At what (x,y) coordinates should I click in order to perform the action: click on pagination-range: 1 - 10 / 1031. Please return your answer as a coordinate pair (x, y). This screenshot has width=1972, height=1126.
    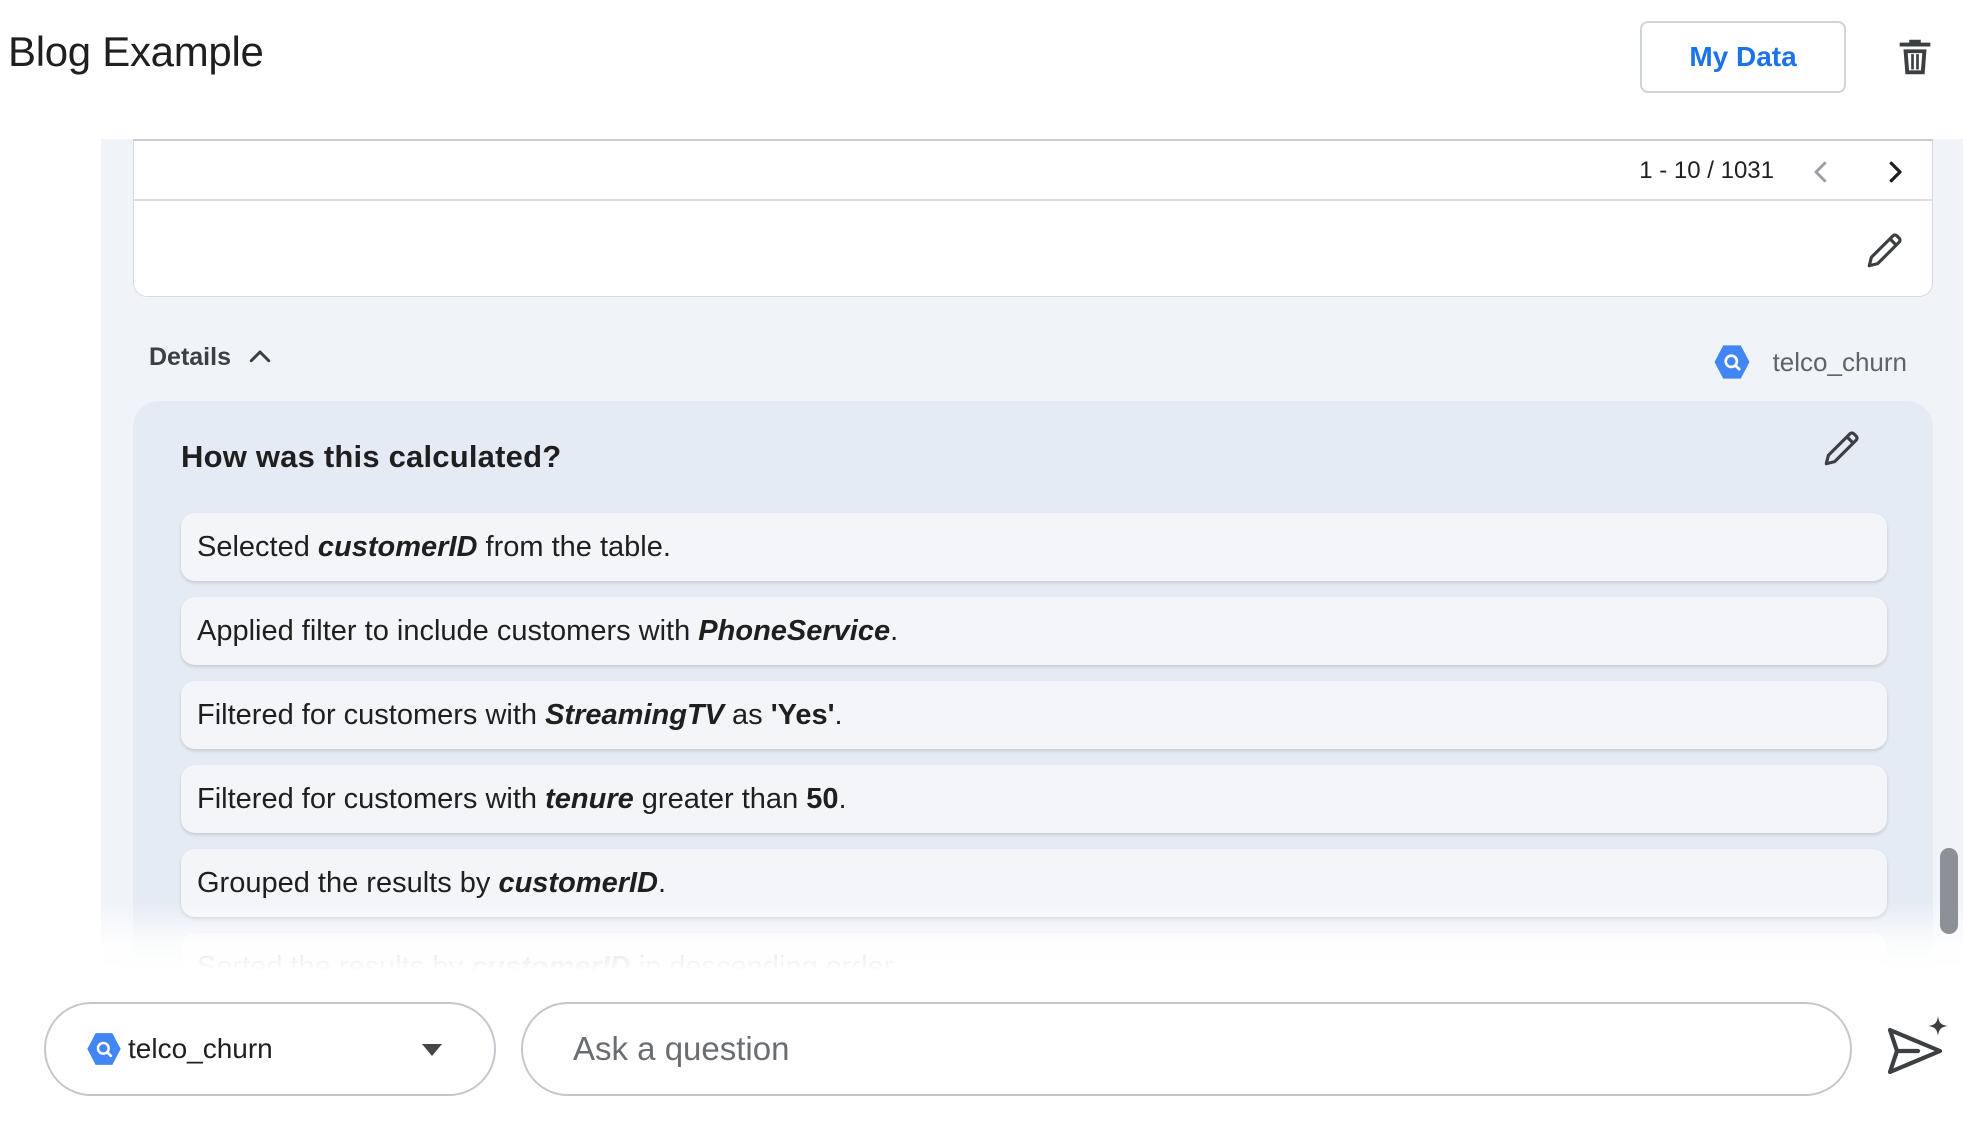
    Looking at the image, I should click on (1706, 170).